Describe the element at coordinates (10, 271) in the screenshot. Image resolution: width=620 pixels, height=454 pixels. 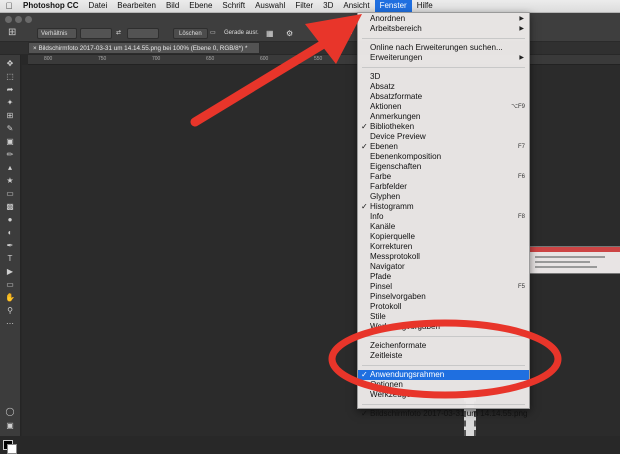
I see `path-select-icon: ▶` at that location.